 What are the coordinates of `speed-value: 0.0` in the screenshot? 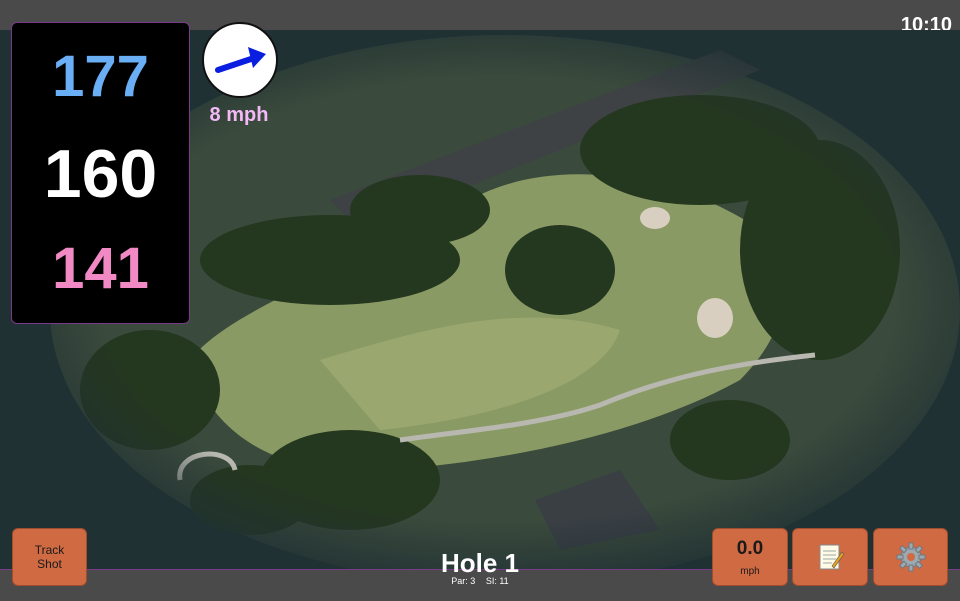 It's located at (750, 548).